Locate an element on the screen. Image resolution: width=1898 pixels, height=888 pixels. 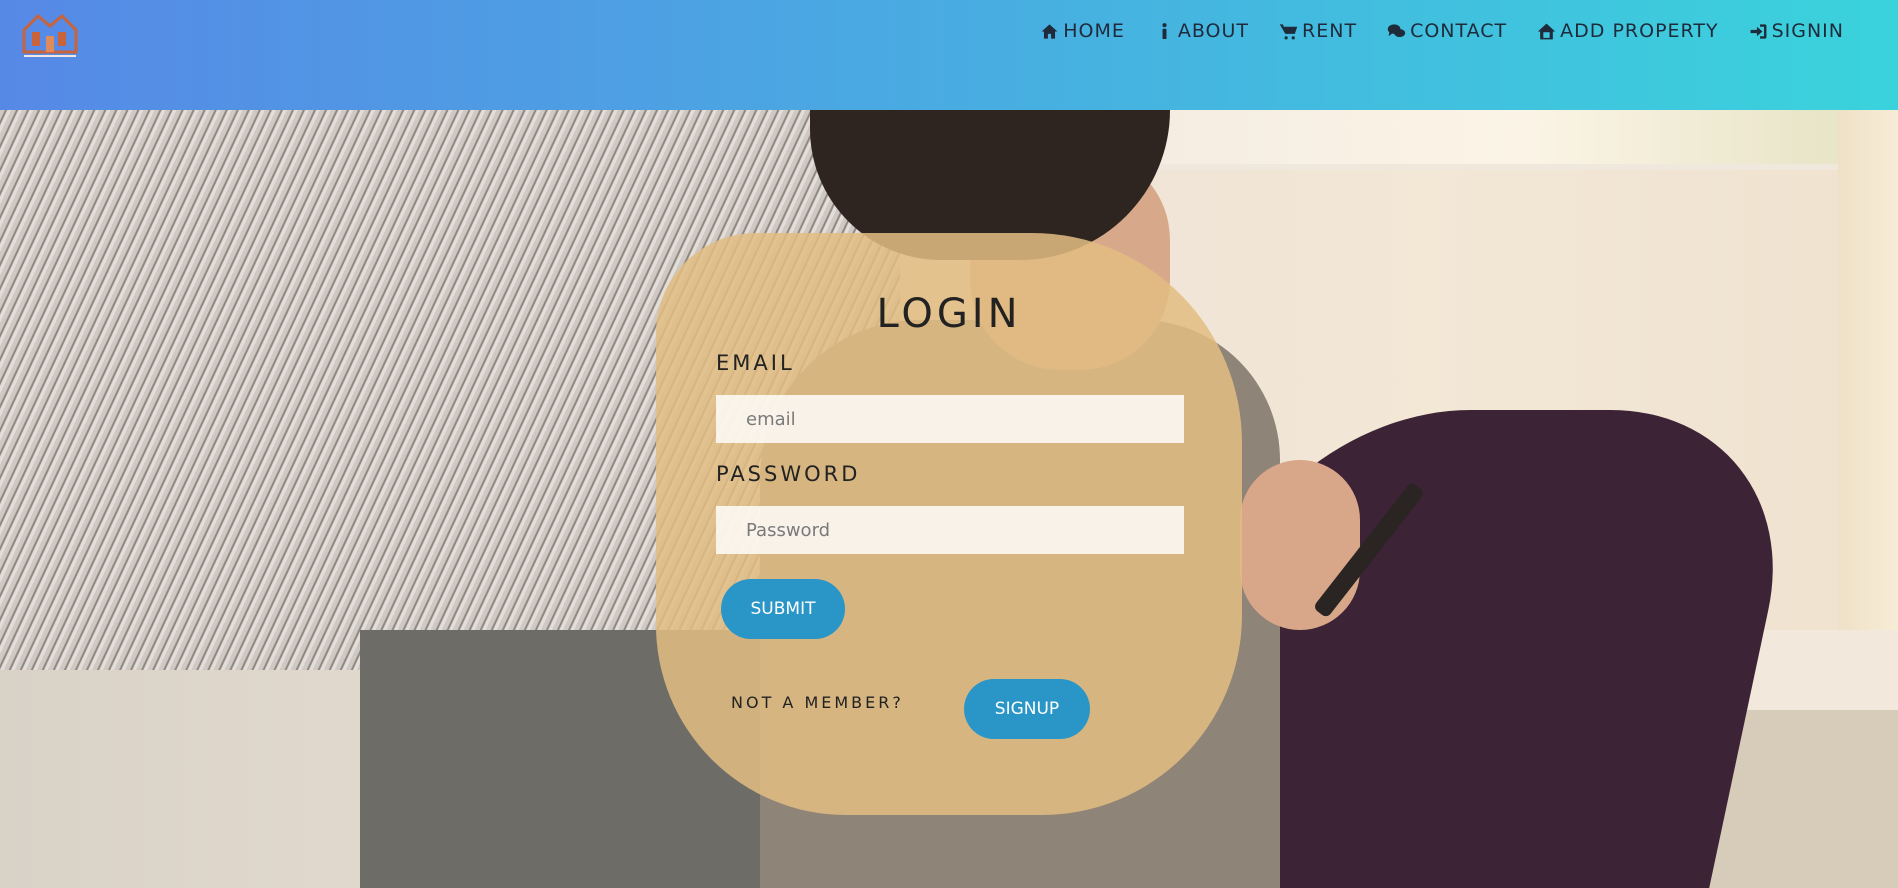
email-input is located at coordinates (950, 419).